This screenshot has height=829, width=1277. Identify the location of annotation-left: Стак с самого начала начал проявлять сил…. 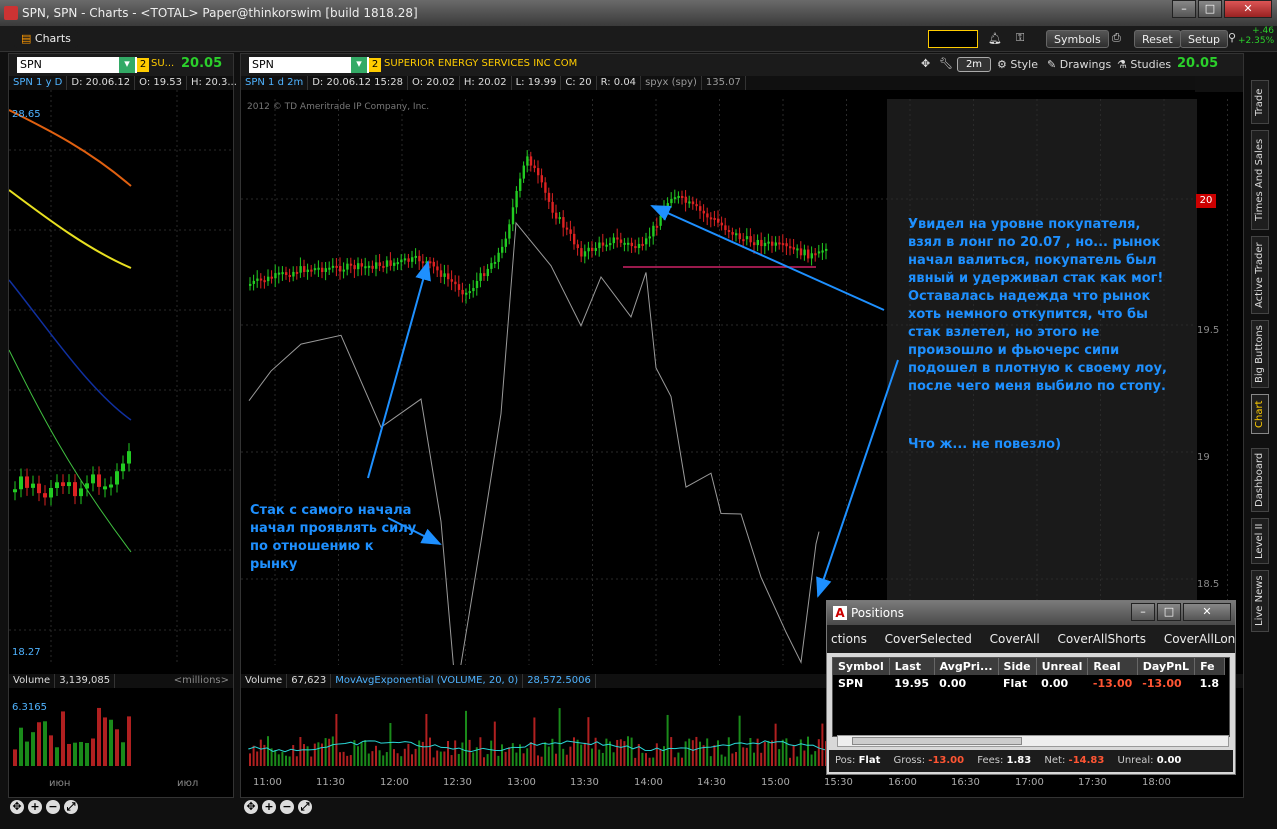
(333, 537).